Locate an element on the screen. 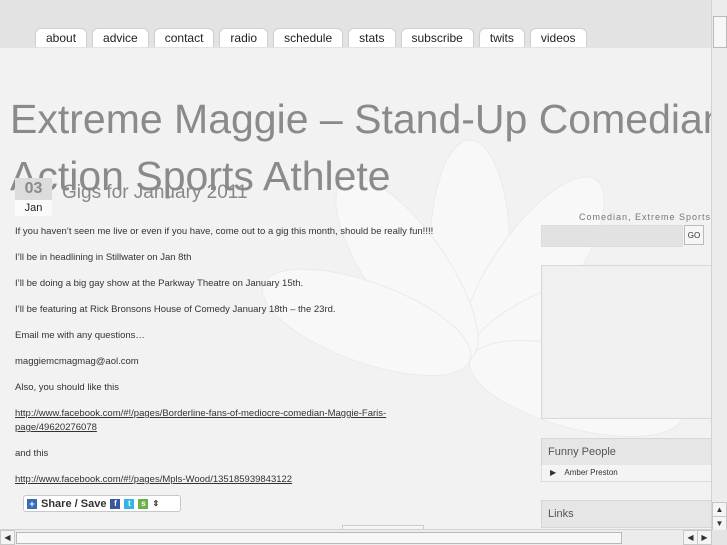 This screenshot has width=727, height=545. arrow-right-icon: ▶ is located at coordinates (553, 472).